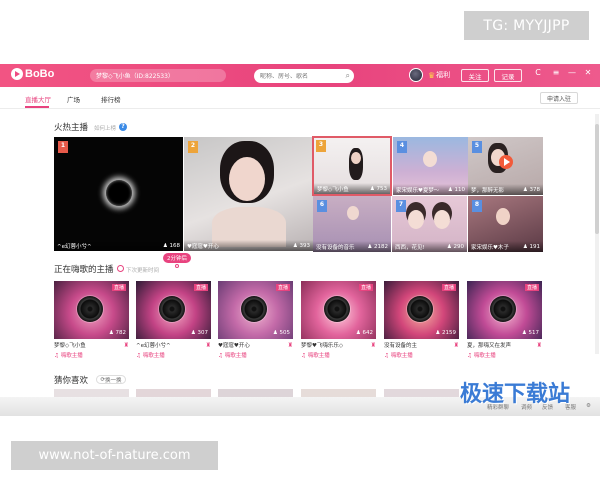 The height and width of the screenshot is (480, 600). Describe the element at coordinates (508, 75) in the screenshot. I see `record-button: 记录` at that location.